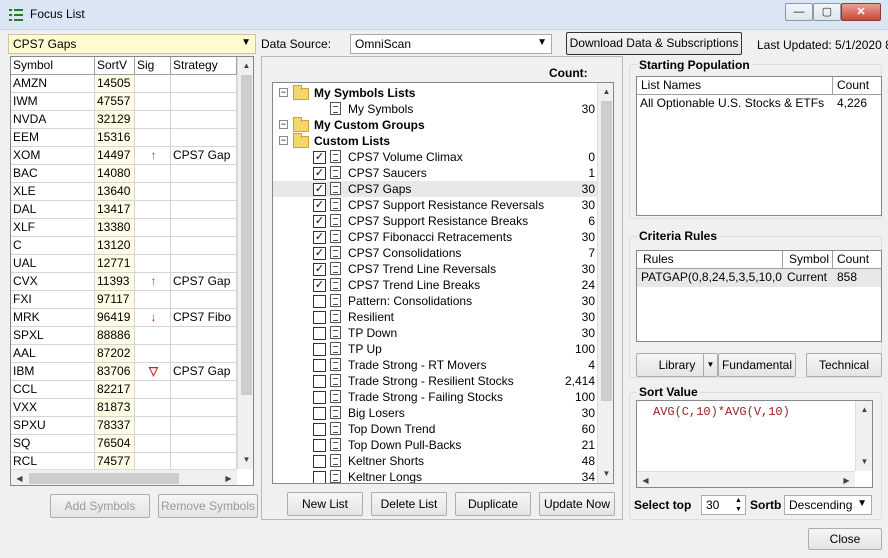  What do you see at coordinates (115, 156) in the screenshot?
I see `sortv-cell: 14497` at bounding box center [115, 156].